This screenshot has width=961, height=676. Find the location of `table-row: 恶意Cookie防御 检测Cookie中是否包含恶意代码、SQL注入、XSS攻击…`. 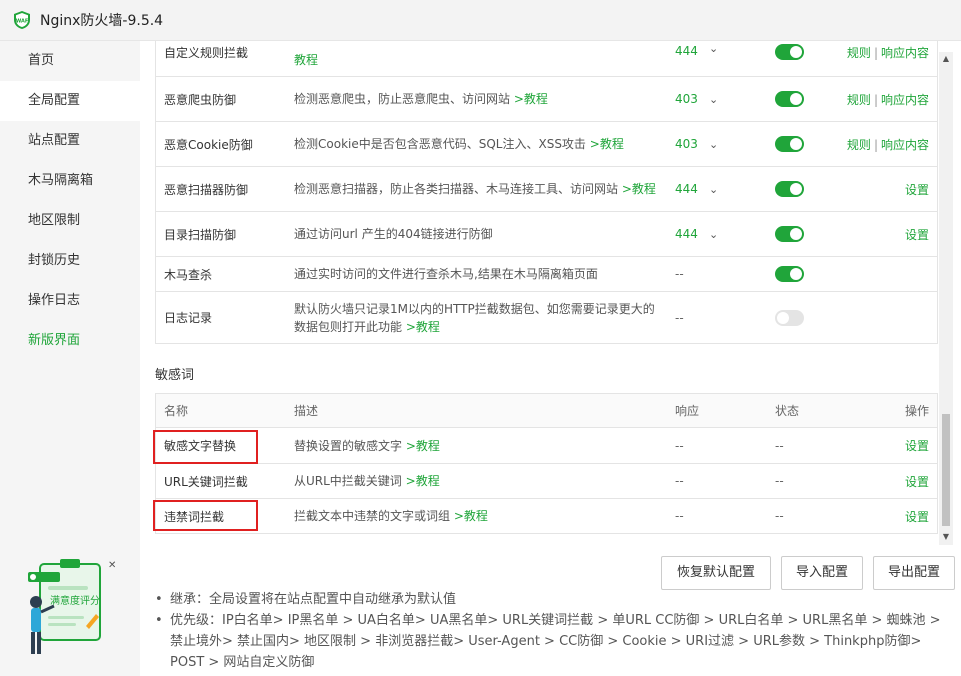

table-row: 恶意Cookie防御 检测Cookie中是否包含恶意代码、SQL注入、XSS攻击… is located at coordinates (546, 144).